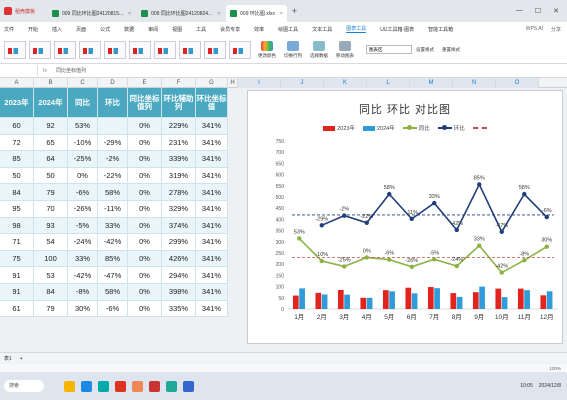 This screenshot has width=567, height=400. Describe the element at coordinates (24, 11) in the screenshot. I see `app-logo: 稻壳模板` at that location.